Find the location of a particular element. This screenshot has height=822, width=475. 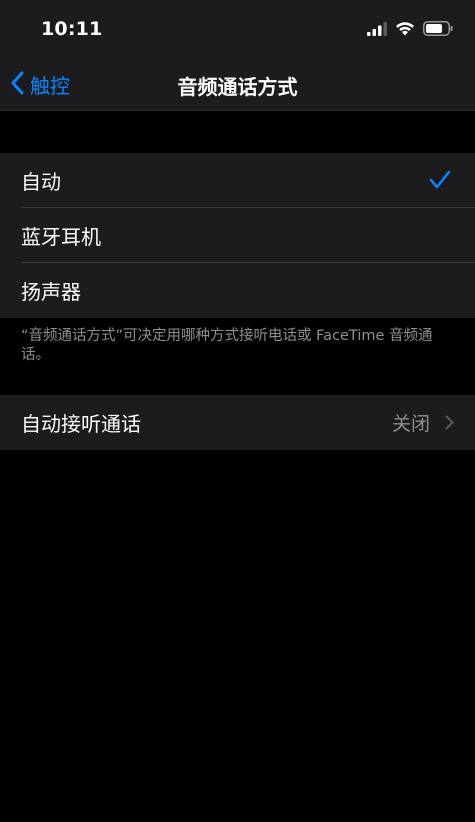

option-label: 自动 is located at coordinates (41, 182).